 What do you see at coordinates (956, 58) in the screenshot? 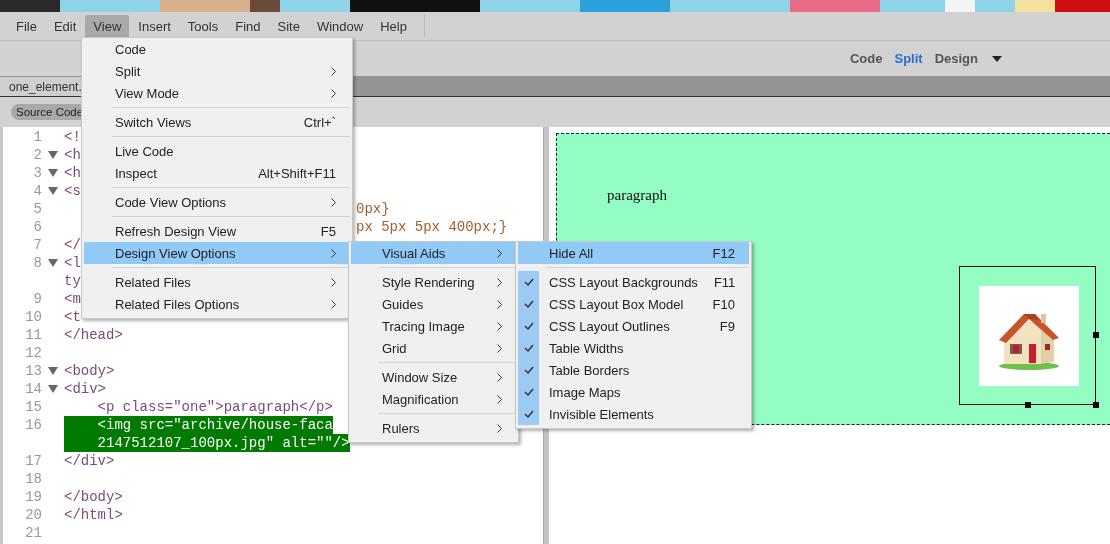
I see `view-tab: Design` at bounding box center [956, 58].